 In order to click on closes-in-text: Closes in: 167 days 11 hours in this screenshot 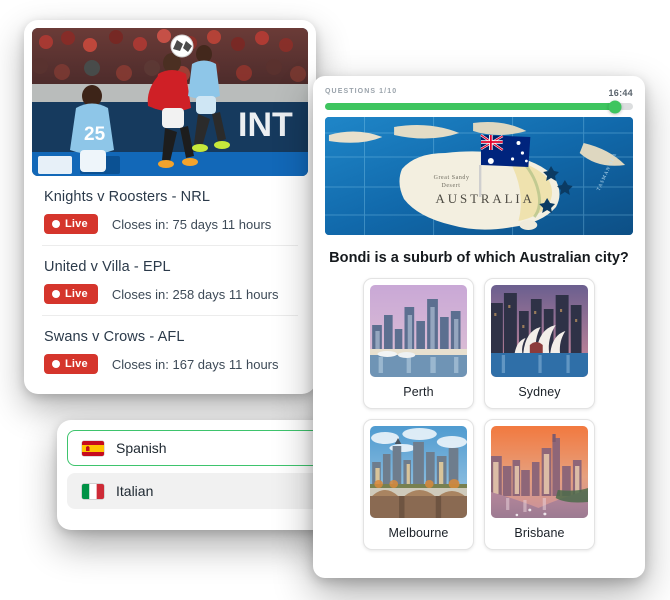, I will do `click(195, 364)`.